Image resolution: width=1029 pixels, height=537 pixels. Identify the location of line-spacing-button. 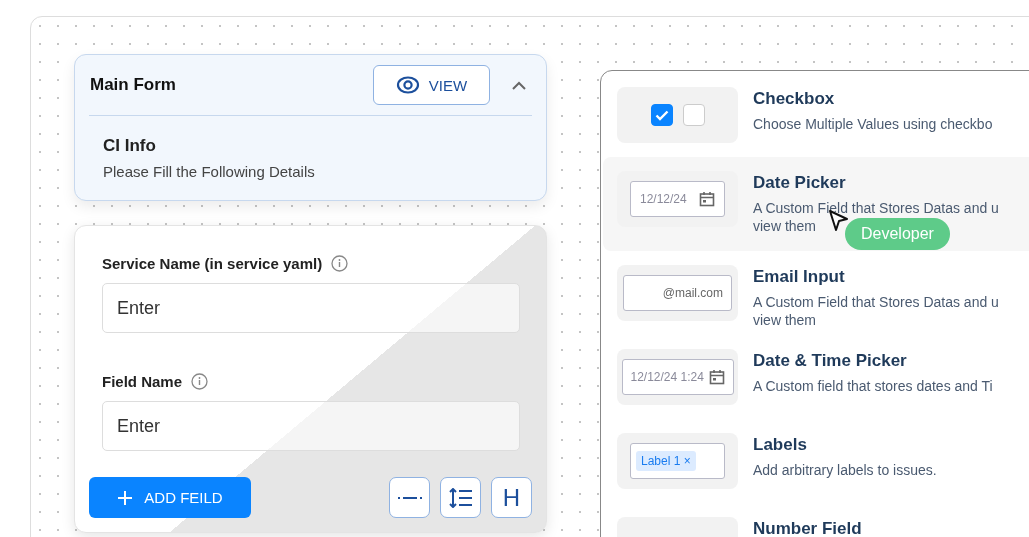
(460, 497).